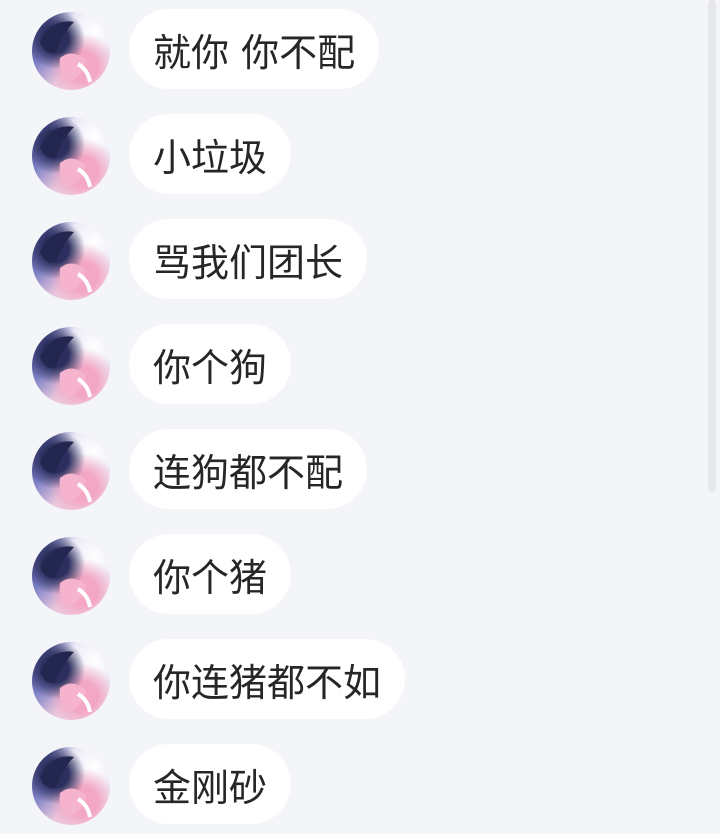 The width and height of the screenshot is (720, 834). Describe the element at coordinates (210, 574) in the screenshot. I see `message-bubble: 你个猪` at that location.